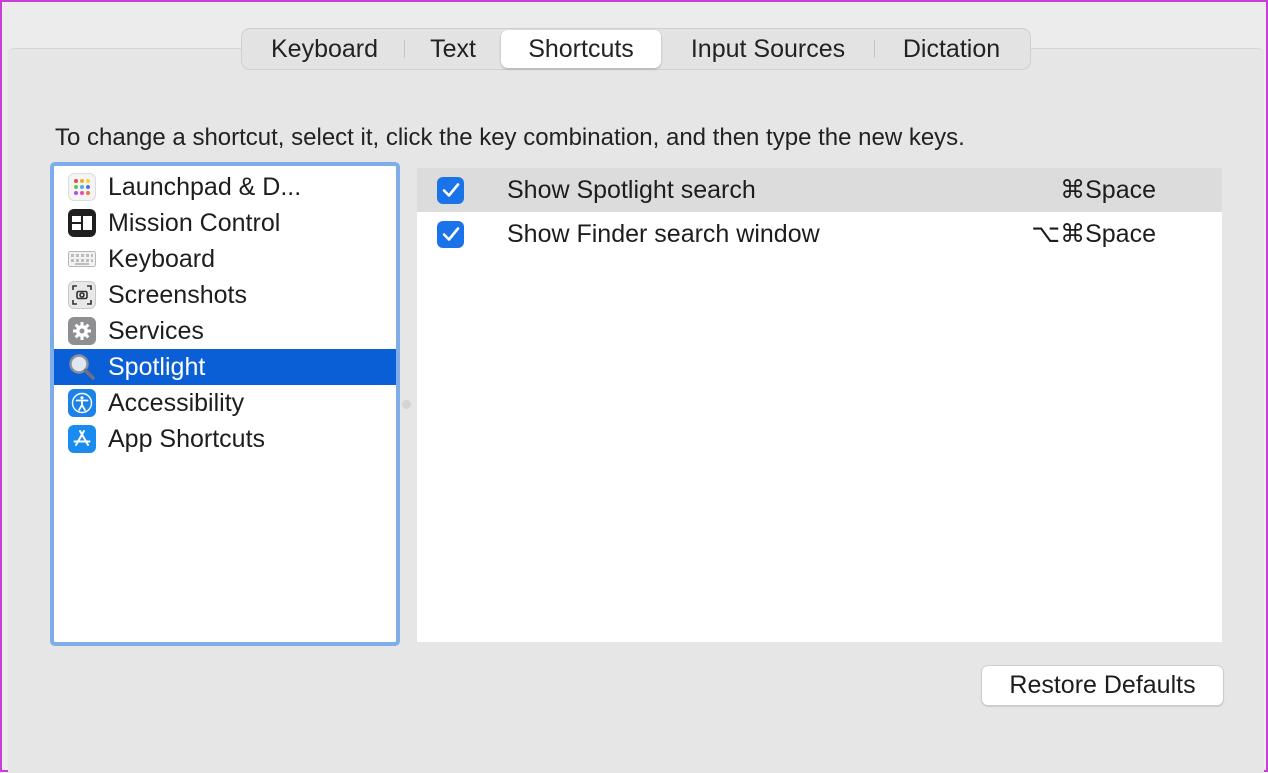  Describe the element at coordinates (406, 404) in the screenshot. I see `split-view-handle` at that location.